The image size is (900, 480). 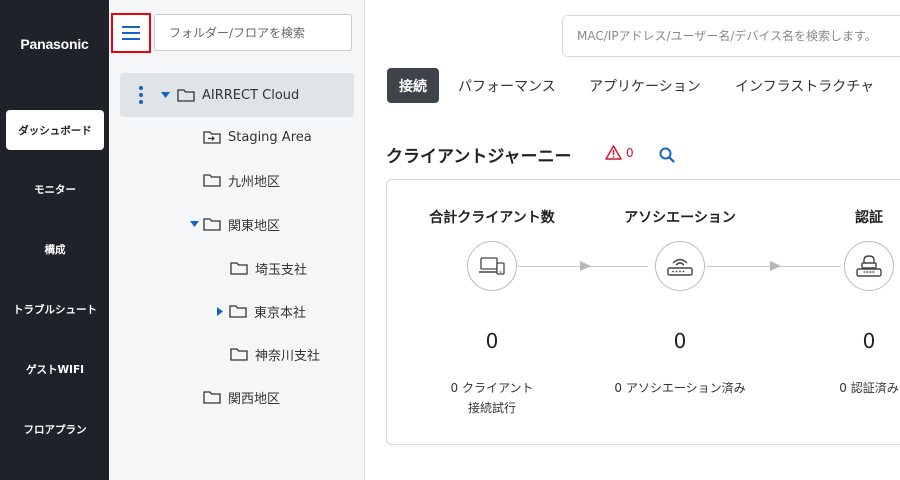 What do you see at coordinates (630, 152) in the screenshot?
I see `alert-count: 0` at bounding box center [630, 152].